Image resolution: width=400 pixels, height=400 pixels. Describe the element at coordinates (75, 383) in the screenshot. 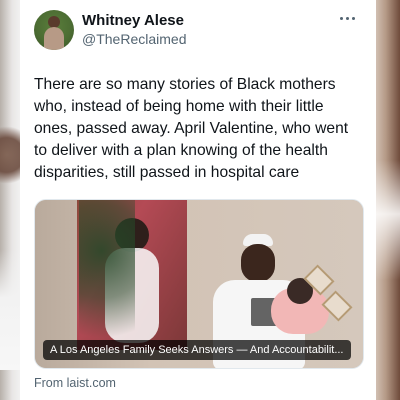

I see `link-source: From laist.com` at that location.